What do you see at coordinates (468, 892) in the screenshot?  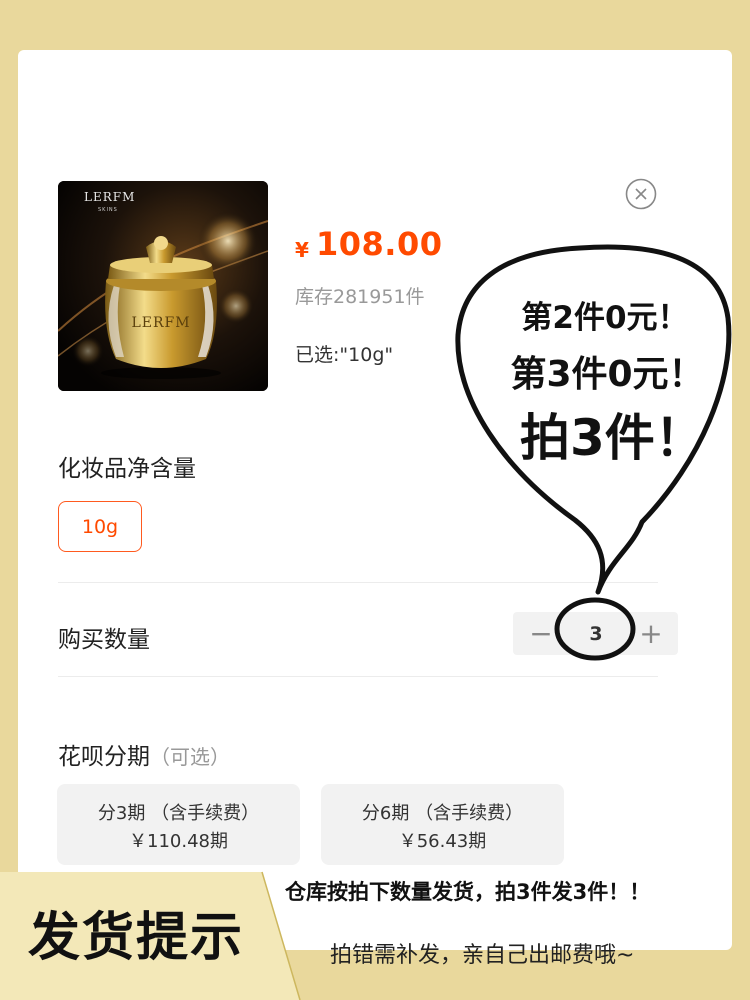 I see `shipping-notice: 仓库按拍下数量发货，拍3件发3件！！` at bounding box center [468, 892].